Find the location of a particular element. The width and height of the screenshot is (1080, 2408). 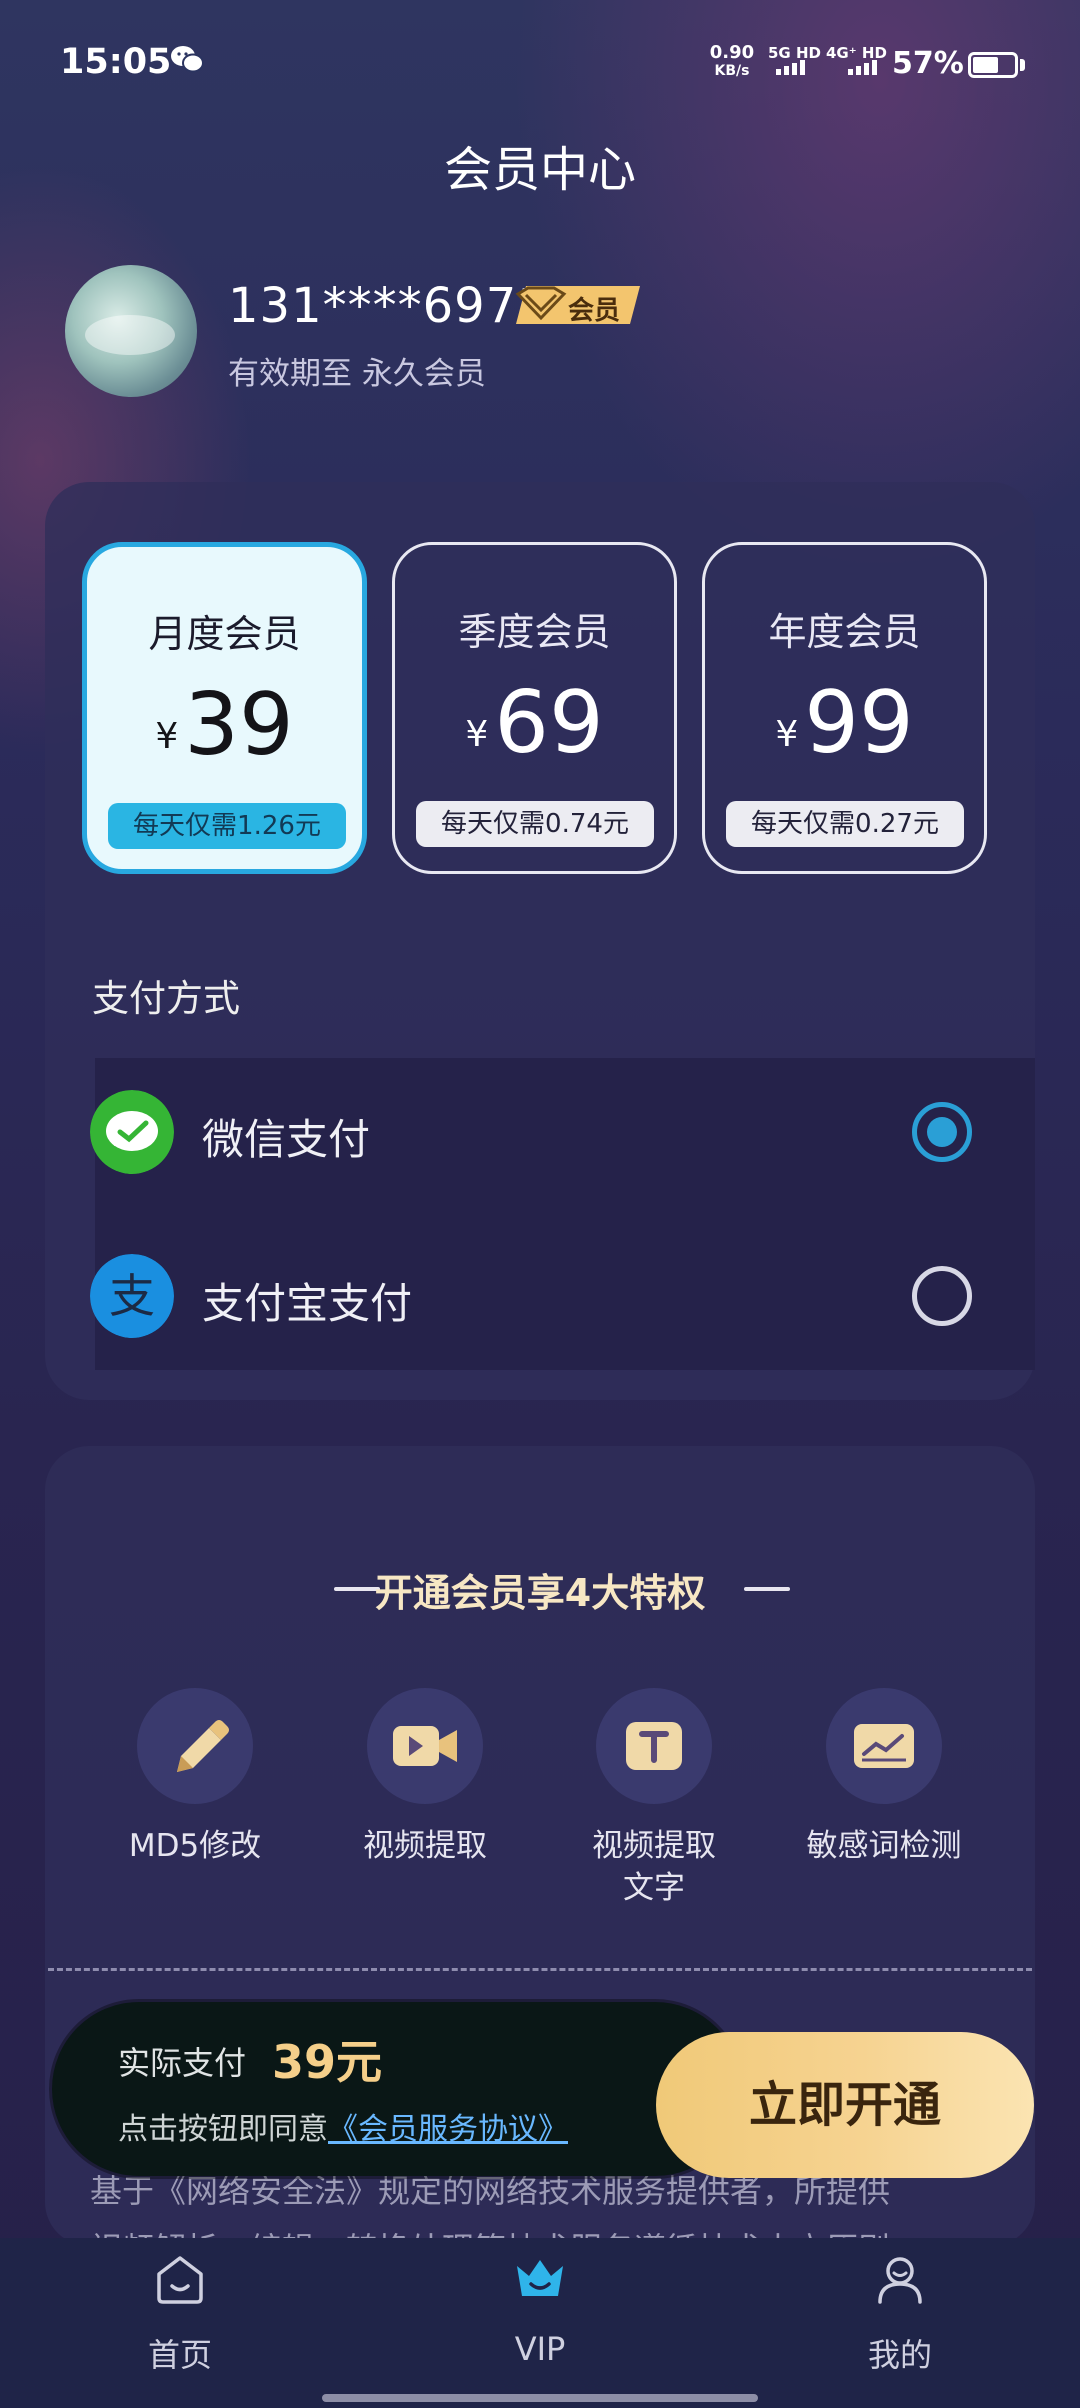

chart-line-icon is located at coordinates (884, 1746).